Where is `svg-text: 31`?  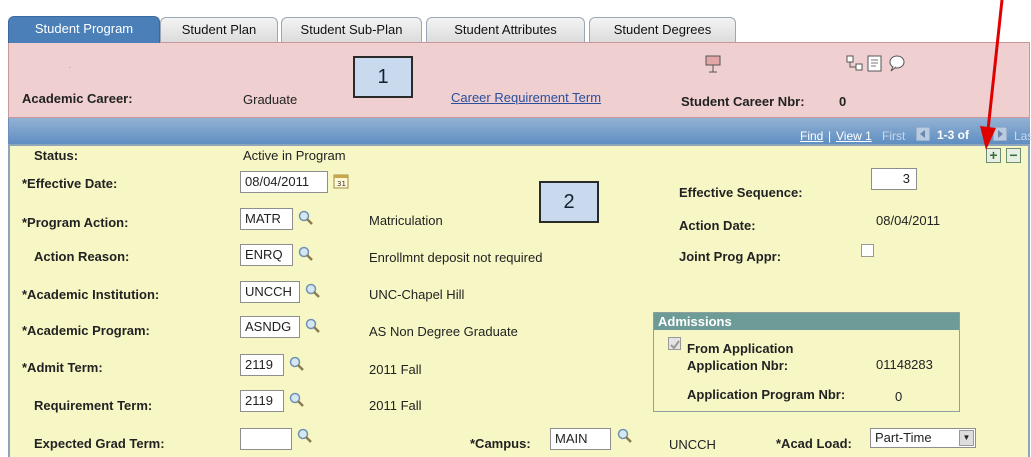
svg-text: 31 is located at coordinates (341, 184).